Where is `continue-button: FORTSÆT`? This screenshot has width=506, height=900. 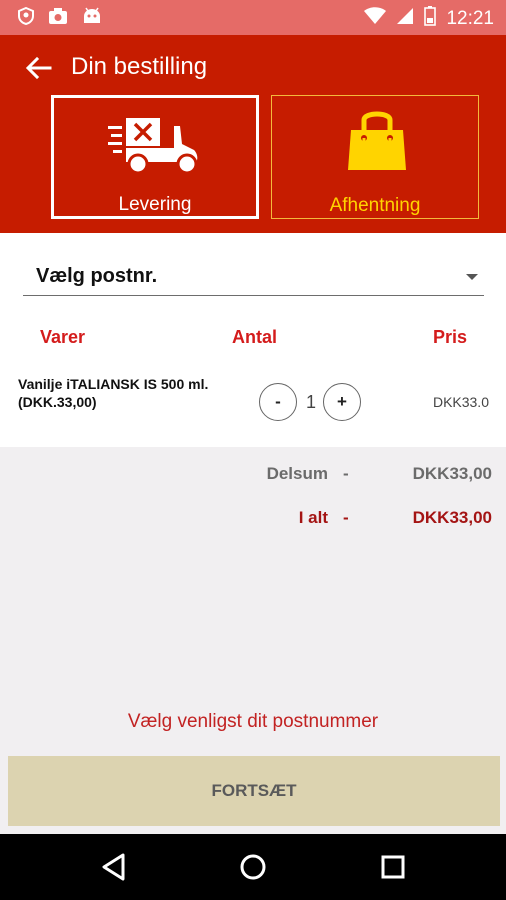 continue-button: FORTSÆT is located at coordinates (254, 791).